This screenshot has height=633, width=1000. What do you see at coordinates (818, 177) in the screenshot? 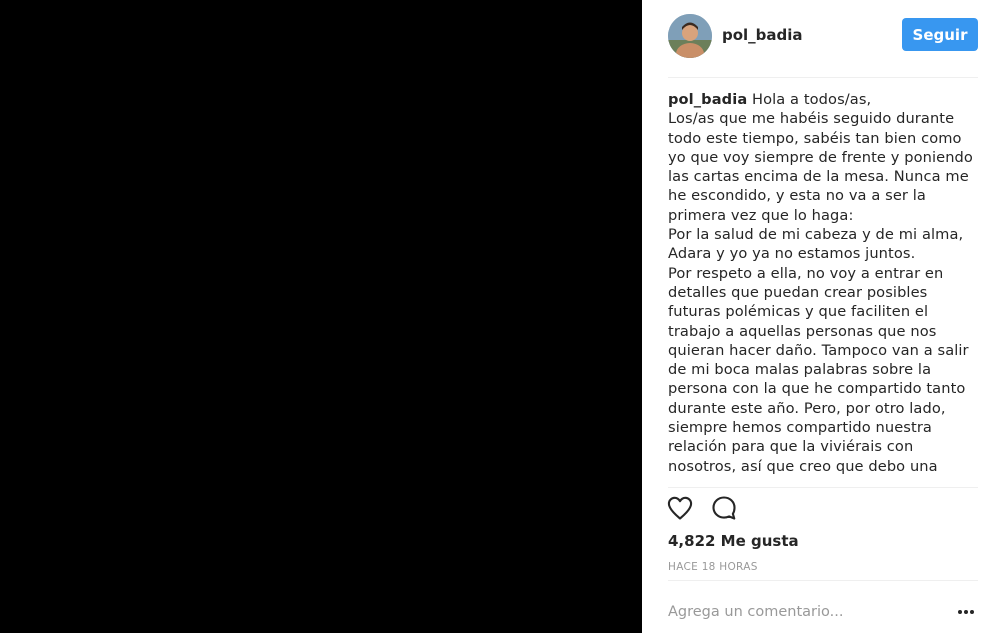
I see `caption-line: las cartas encima de la mesa. Nunca me` at bounding box center [818, 177].